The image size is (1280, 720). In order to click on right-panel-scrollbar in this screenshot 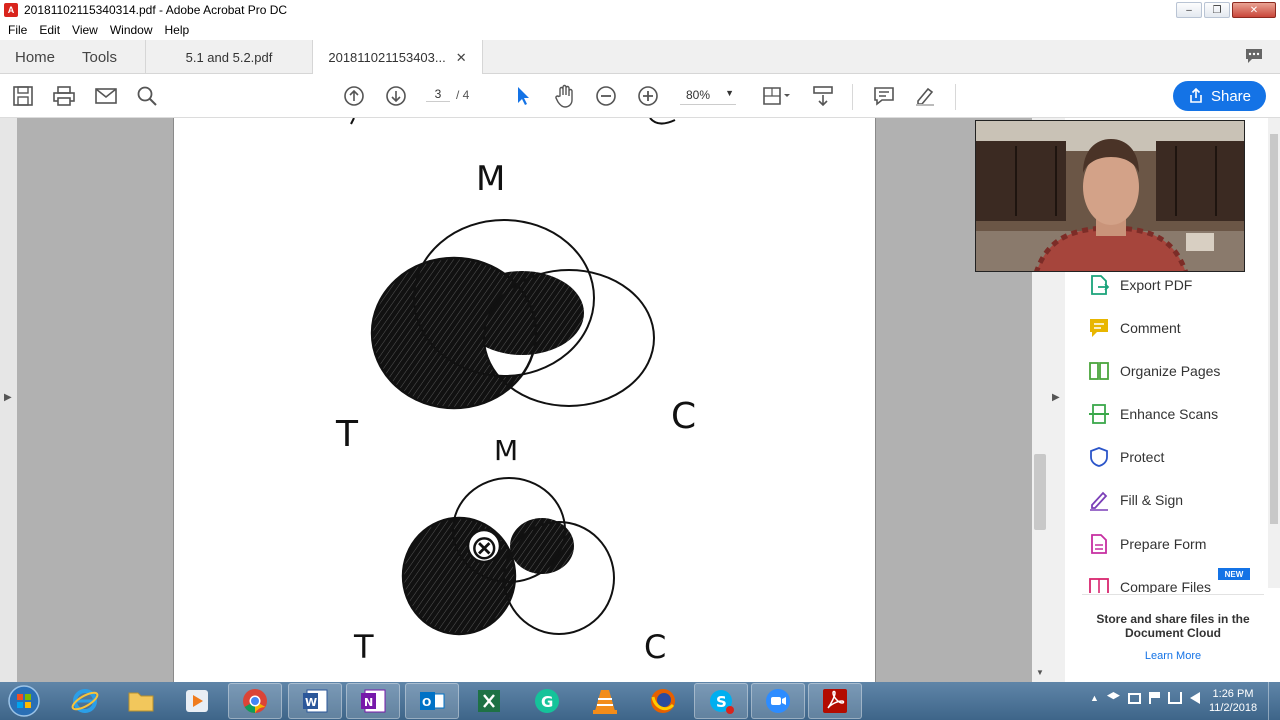, I will do `click(1274, 353)`.